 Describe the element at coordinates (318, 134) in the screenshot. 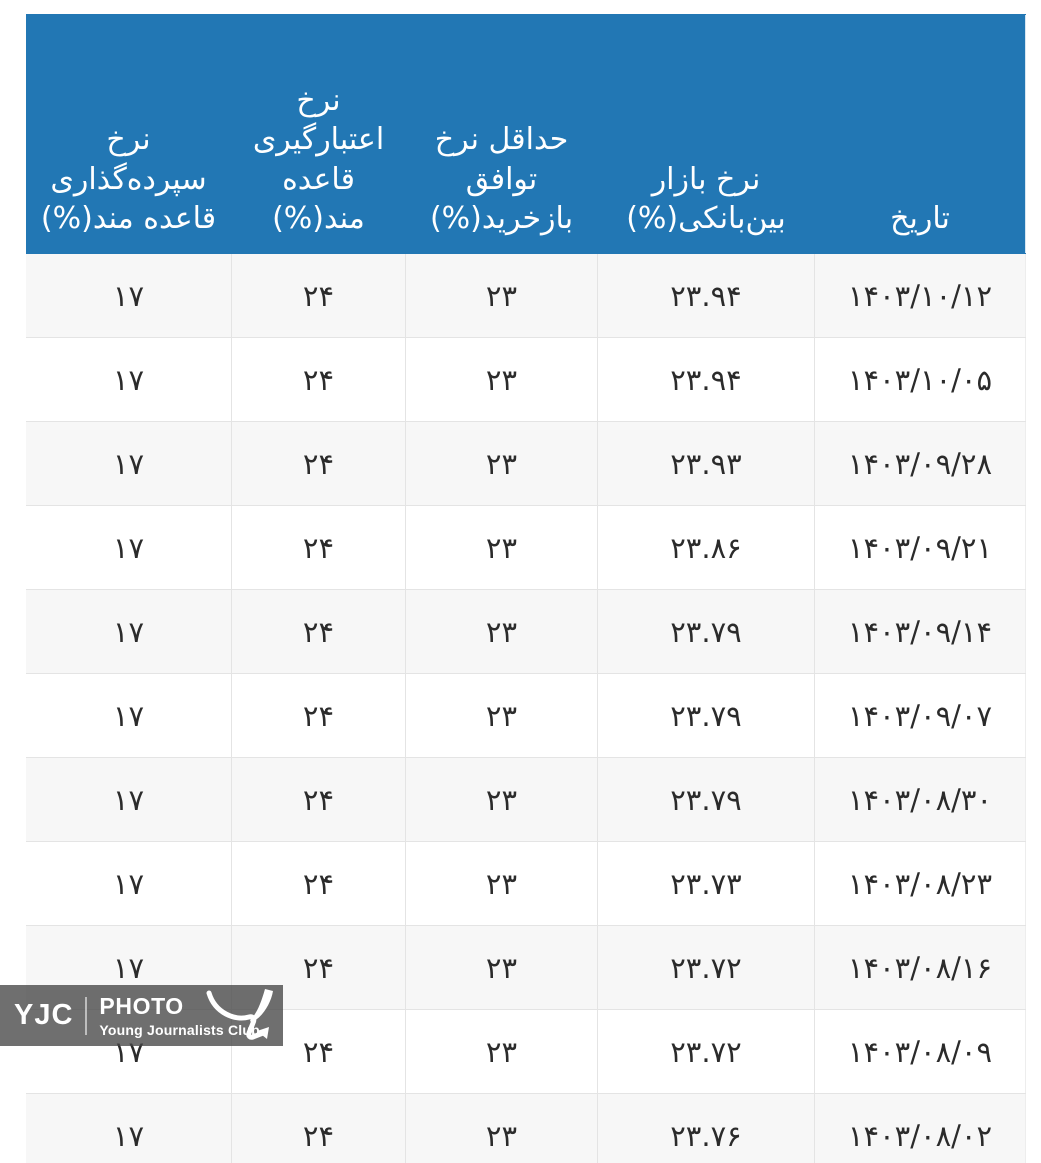

I see `column-header-lending-rate: نرخ اعتبارگیری قاعده مند(%)` at that location.